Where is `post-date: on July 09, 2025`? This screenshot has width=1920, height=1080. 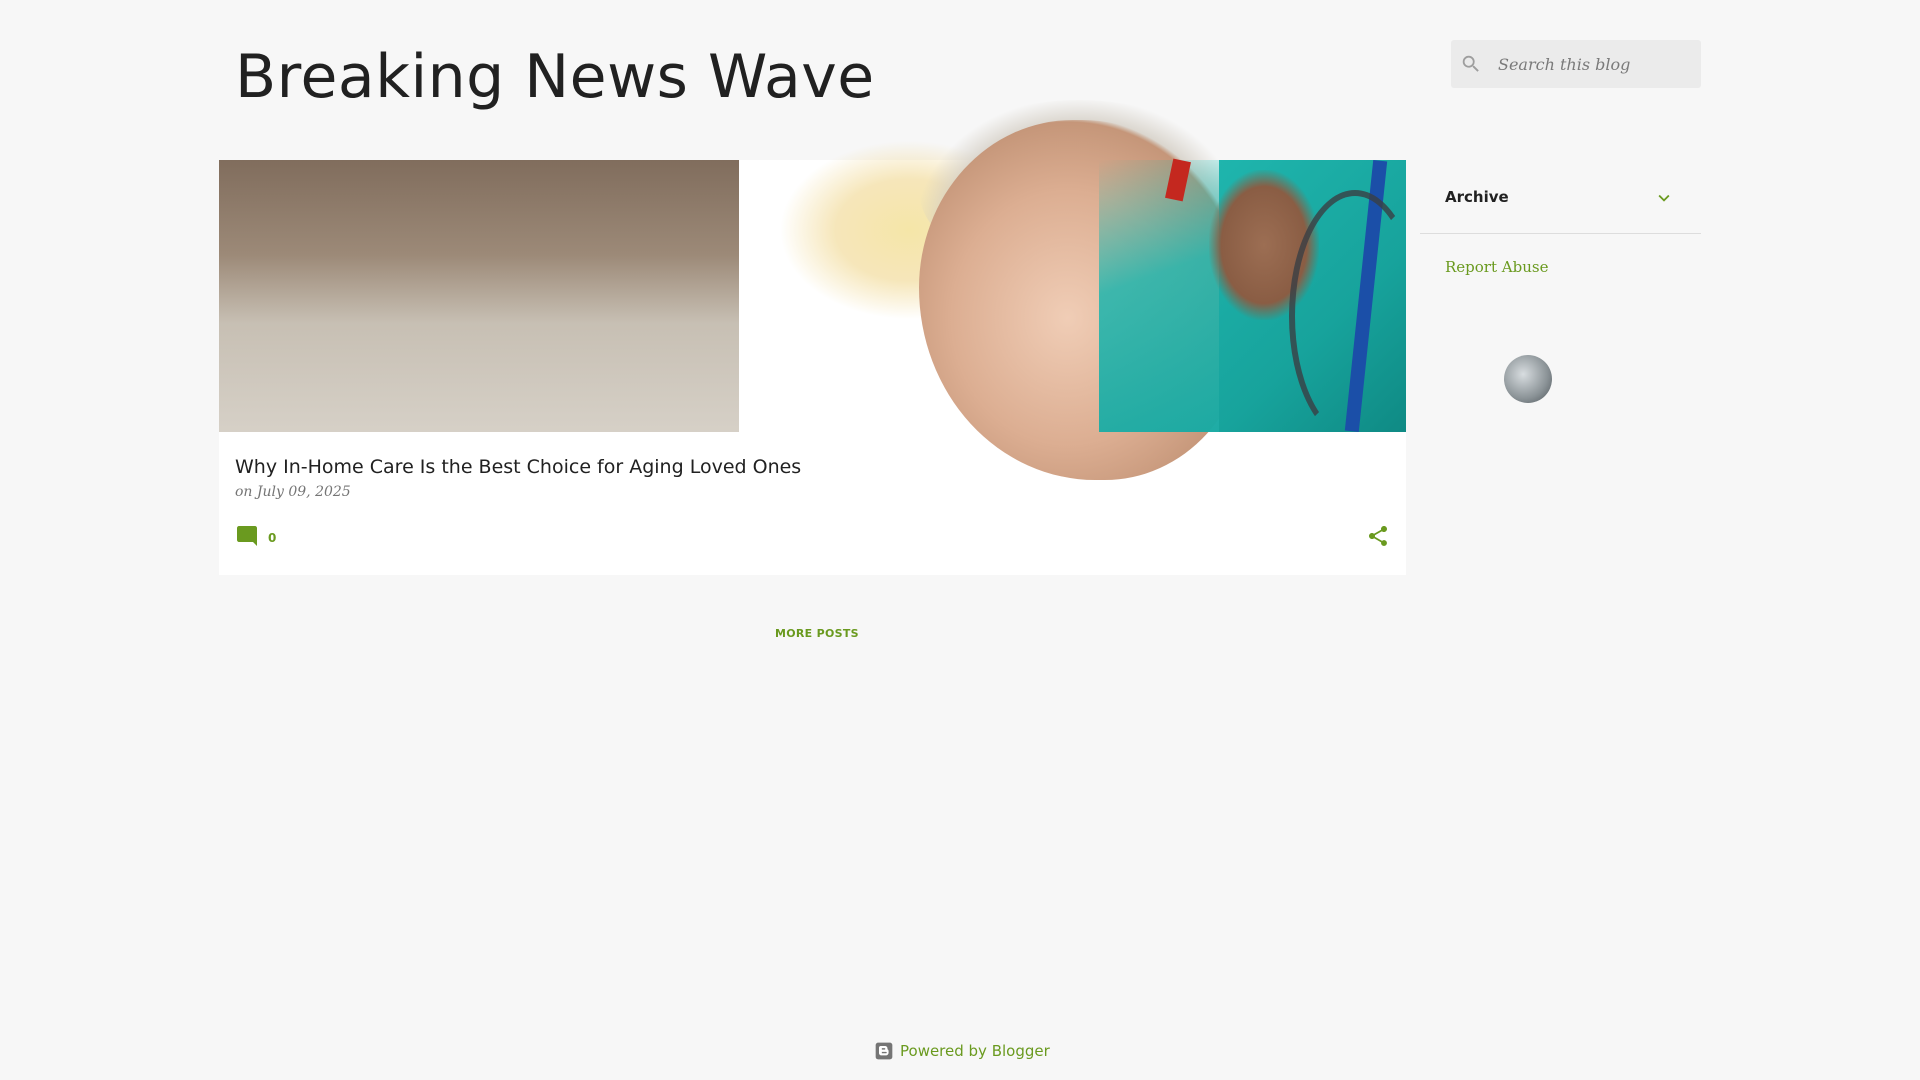
post-date: on July 09, 2025 is located at coordinates (293, 492).